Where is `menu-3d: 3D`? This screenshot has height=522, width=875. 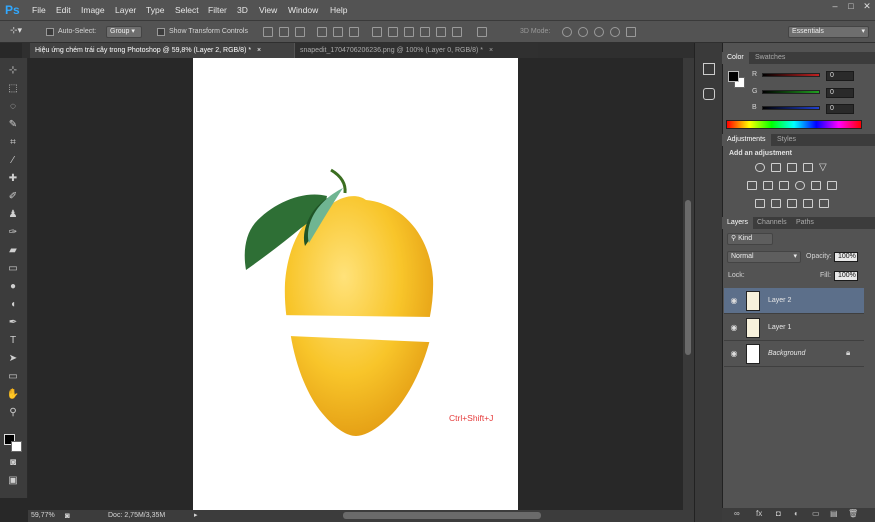 menu-3d: 3D is located at coordinates (242, 10).